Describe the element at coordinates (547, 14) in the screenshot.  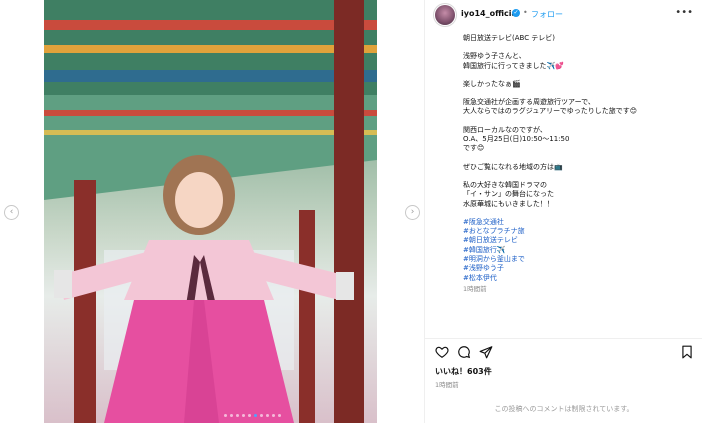
I see `follow-button: フォロー` at that location.